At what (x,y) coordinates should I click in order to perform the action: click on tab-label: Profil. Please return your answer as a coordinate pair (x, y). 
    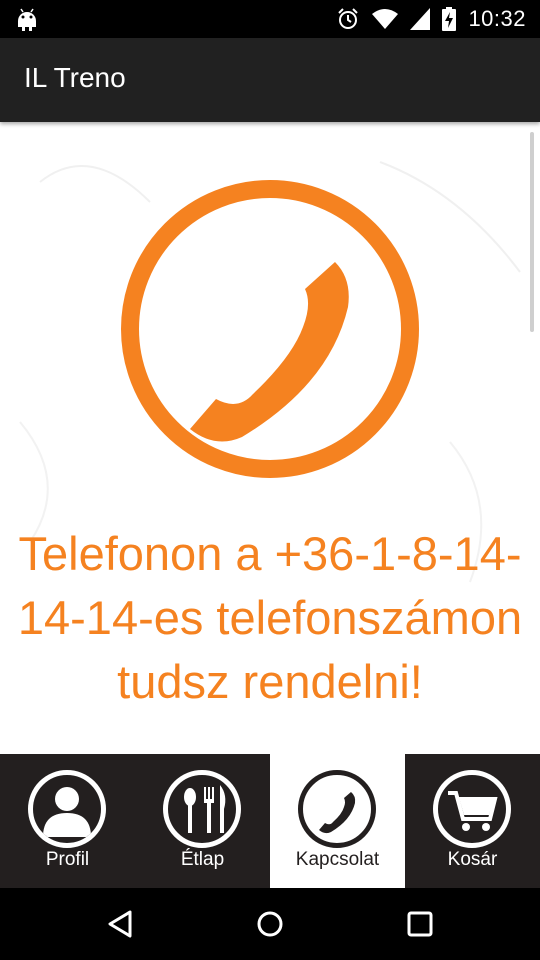
    Looking at the image, I should click on (67, 859).